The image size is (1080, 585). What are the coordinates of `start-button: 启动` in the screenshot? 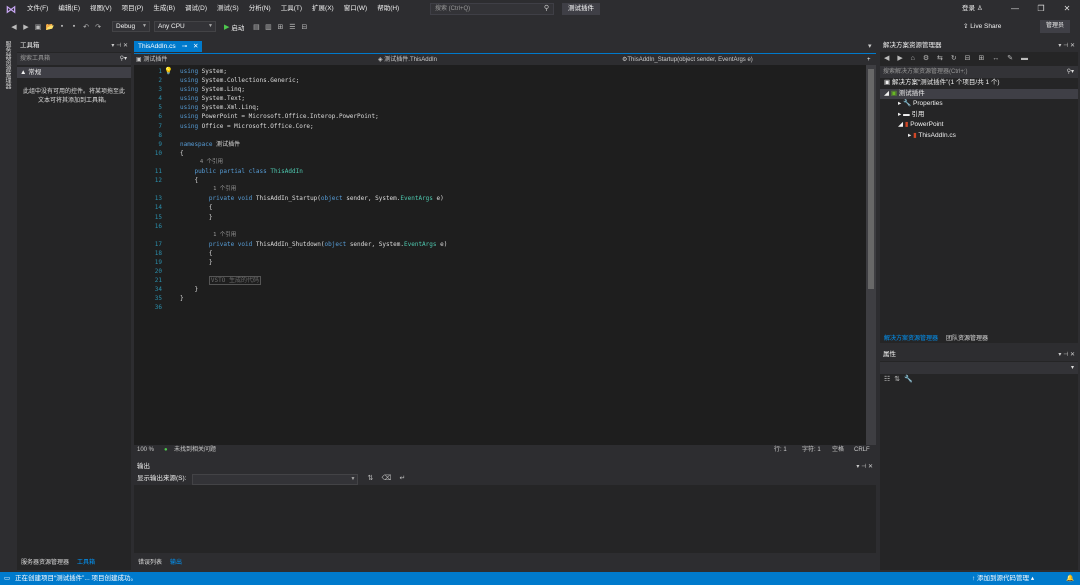 It's located at (237, 27).